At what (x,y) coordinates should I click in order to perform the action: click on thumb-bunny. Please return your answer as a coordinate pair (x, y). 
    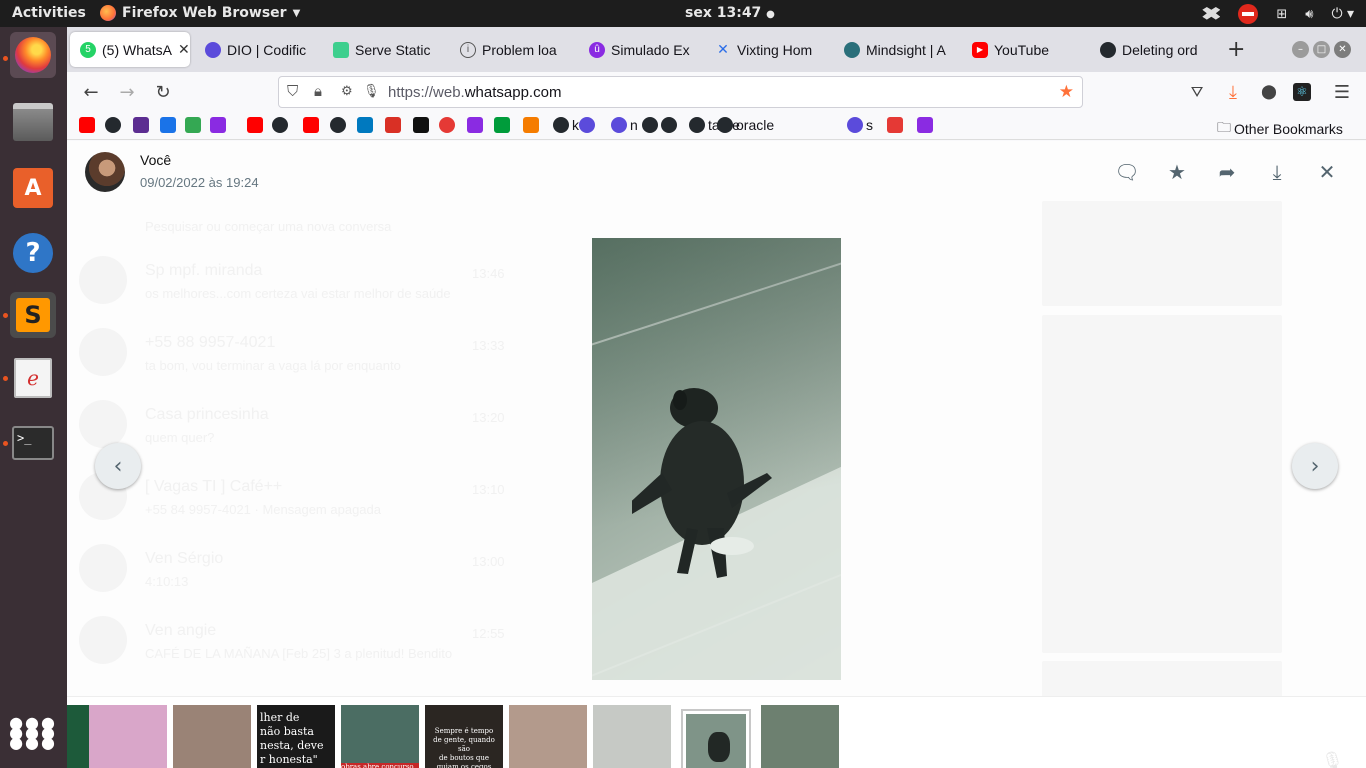
    Looking at the image, I should click on (128, 736).